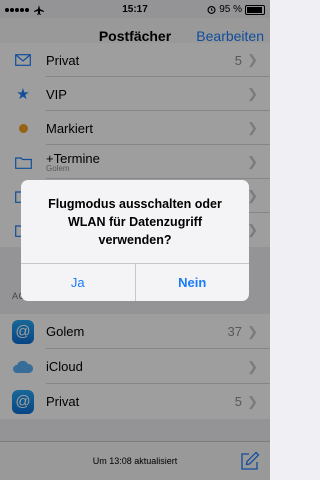 This screenshot has width=320, height=480. I want to click on alert-buttons: Ja Nein, so click(135, 282).